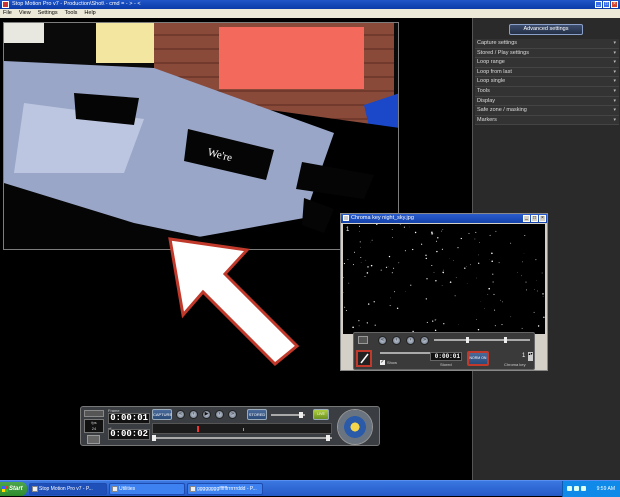 This screenshot has height=497, width=620. What do you see at coordinates (355, 427) in the screenshot?
I see `onion-skin-dial` at bounding box center [355, 427].